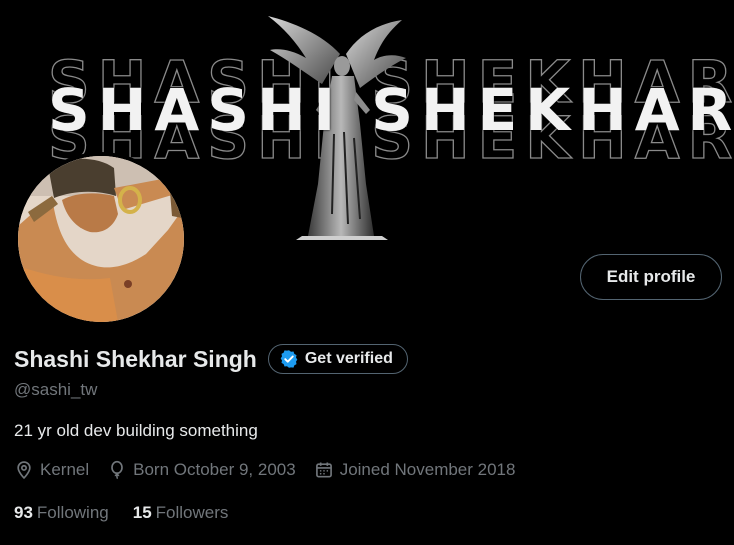 This screenshot has height=545, width=734. Describe the element at coordinates (117, 470) in the screenshot. I see `balloon-icon` at that location.